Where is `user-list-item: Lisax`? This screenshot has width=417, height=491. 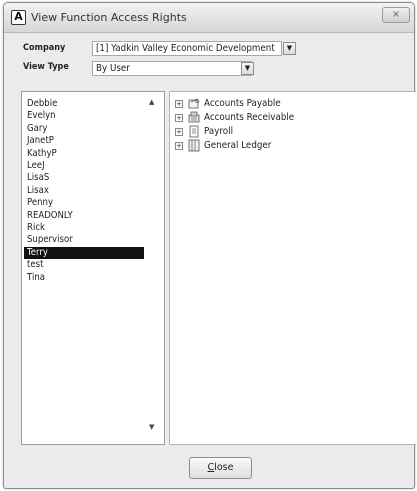
user-list-item: Lisax is located at coordinates (84, 191).